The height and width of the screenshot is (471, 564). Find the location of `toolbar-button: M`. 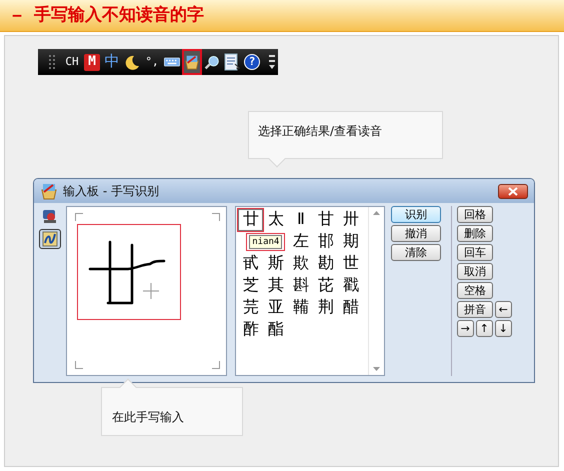

toolbar-button: M is located at coordinates (92, 62).